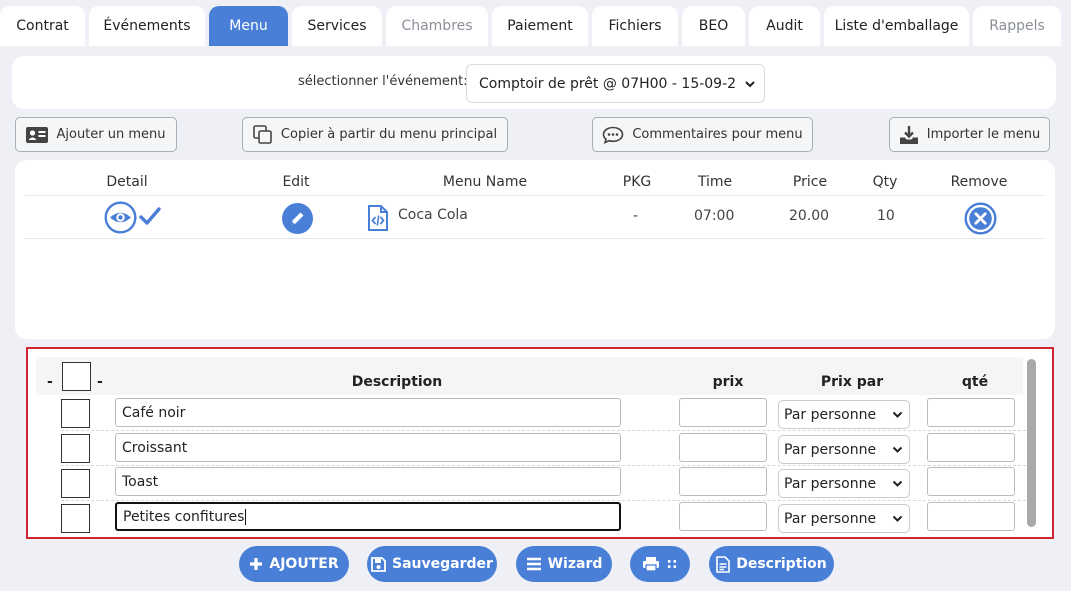  What do you see at coordinates (533, 564) in the screenshot?
I see `menu-lines-icon` at bounding box center [533, 564].